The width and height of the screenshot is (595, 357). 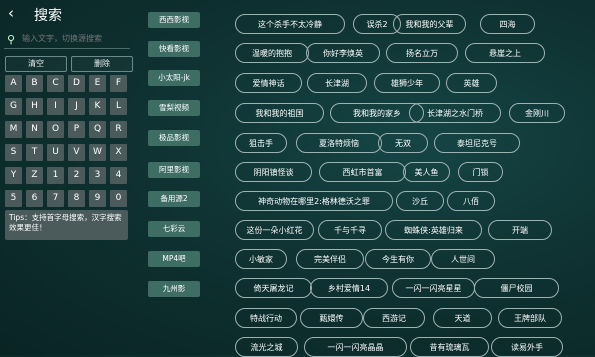 I want to click on key-w: W, so click(x=97, y=152).